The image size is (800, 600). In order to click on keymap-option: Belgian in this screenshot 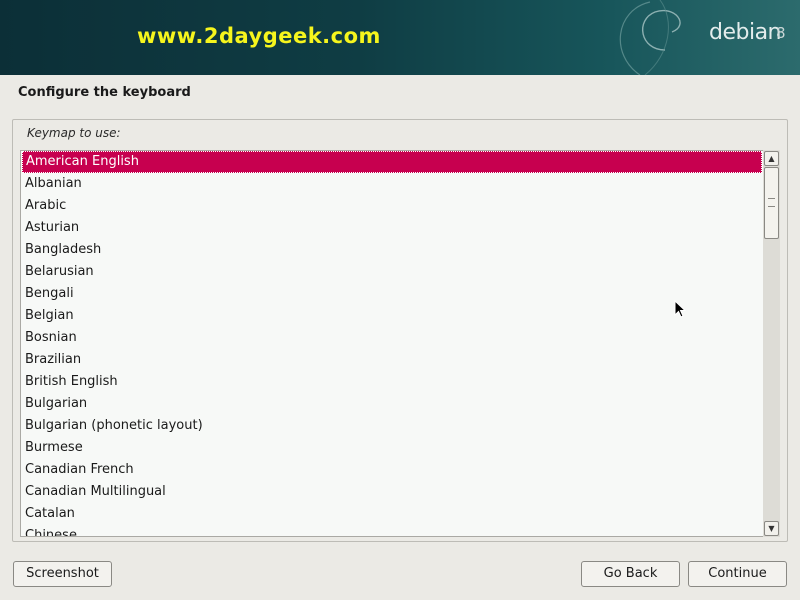, I will do `click(392, 316)`.